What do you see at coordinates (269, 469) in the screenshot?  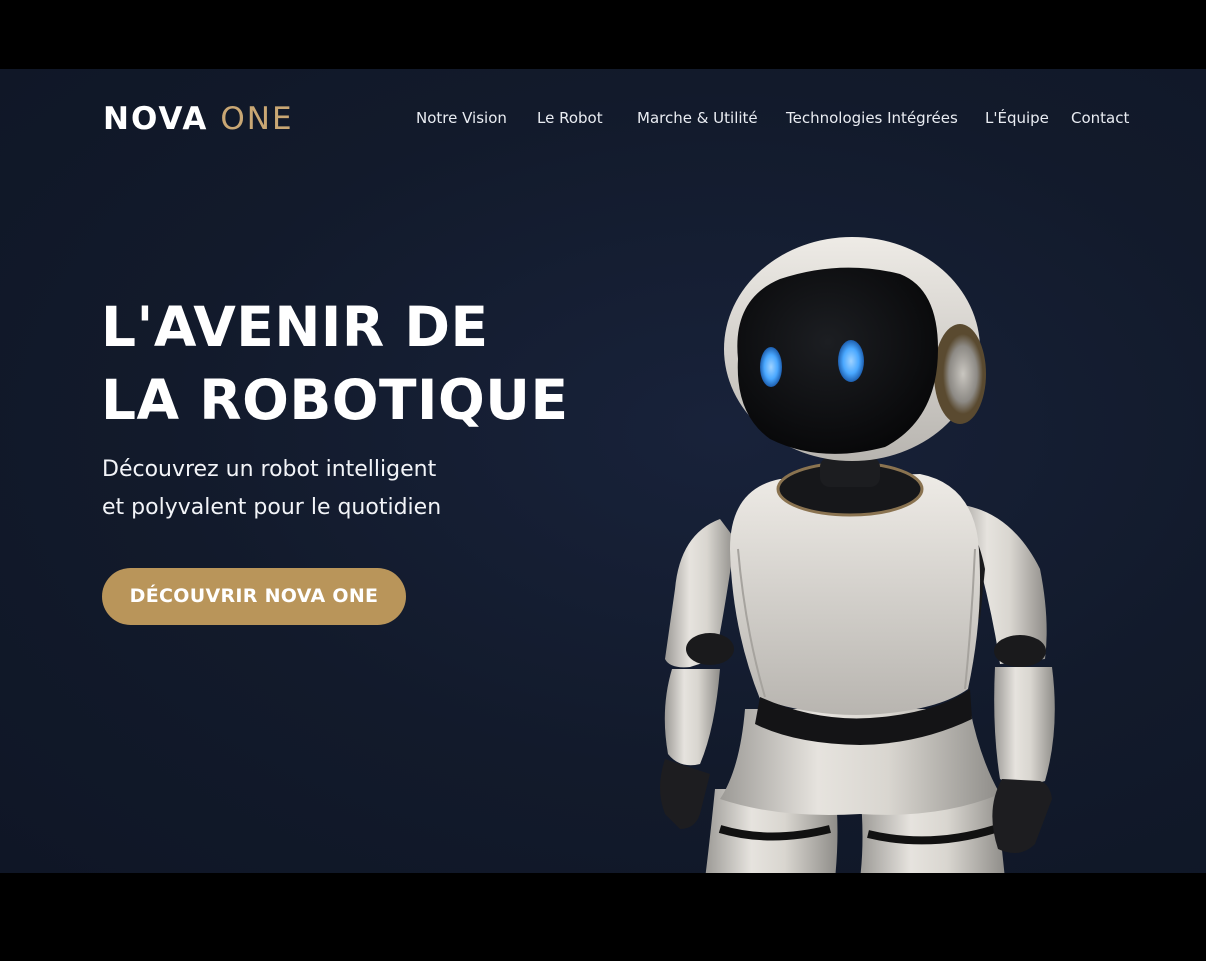 I see `hero-subtitle-line1: Découvrez un robot intelligent` at bounding box center [269, 469].